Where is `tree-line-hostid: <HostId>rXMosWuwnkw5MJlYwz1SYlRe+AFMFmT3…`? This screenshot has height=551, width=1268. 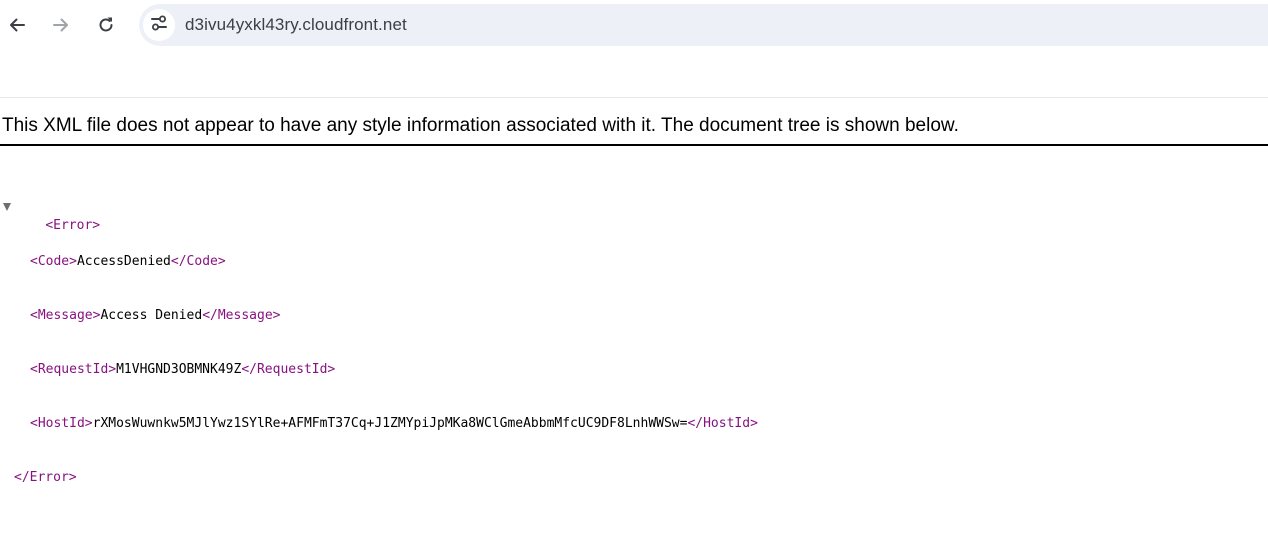
tree-line-hostid: <HostId>rXMosWuwnkw5MJlYwz1SYlRe+AFMFmT3… is located at coordinates (379, 424).